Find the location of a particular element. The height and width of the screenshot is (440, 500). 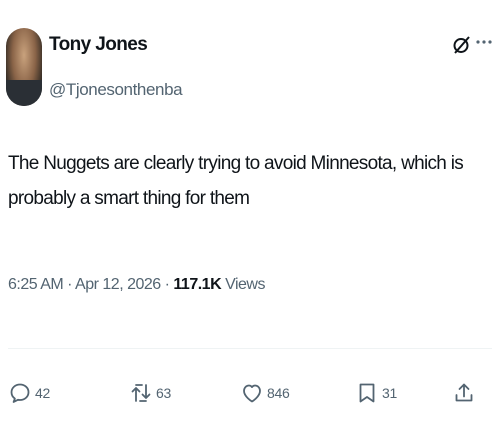

repost-icon is located at coordinates (141, 393).